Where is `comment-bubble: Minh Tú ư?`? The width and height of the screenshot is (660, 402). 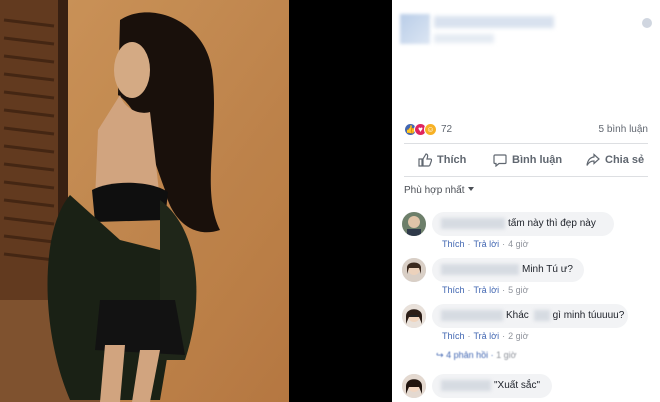
comment-bubble: Minh Tú ư? is located at coordinates (508, 270).